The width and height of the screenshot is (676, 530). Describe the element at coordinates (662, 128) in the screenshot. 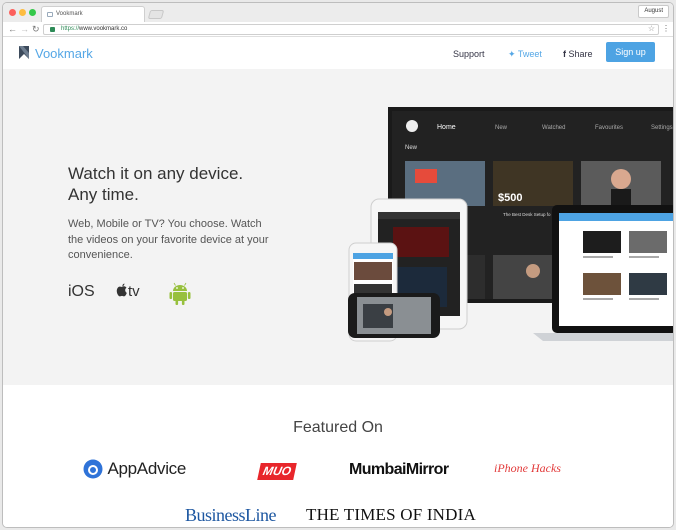

I see `tv-menu-settings: Settings` at that location.